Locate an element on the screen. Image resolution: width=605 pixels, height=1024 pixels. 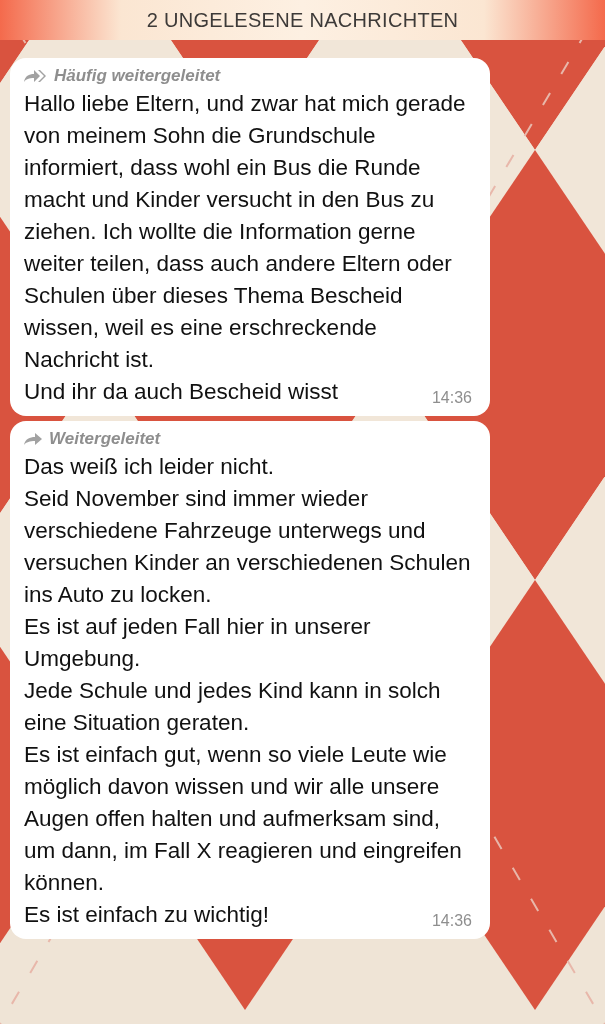
forwarded-label: Weitergeleitet is located at coordinates (105, 439).